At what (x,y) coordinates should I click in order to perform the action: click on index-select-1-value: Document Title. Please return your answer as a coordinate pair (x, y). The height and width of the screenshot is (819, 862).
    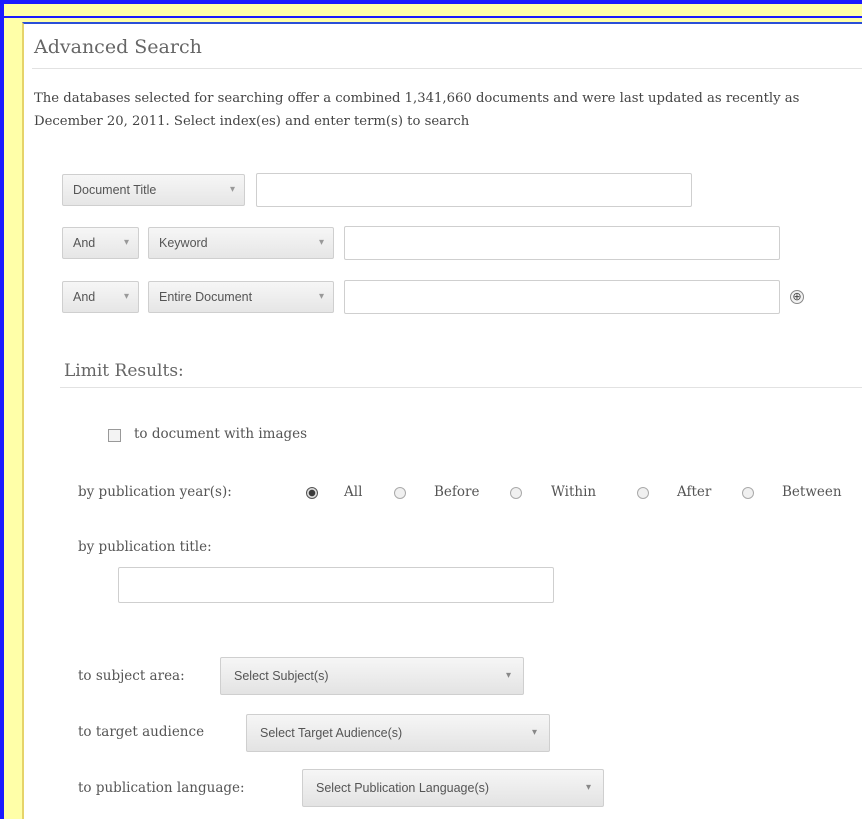
    Looking at the image, I should click on (115, 190).